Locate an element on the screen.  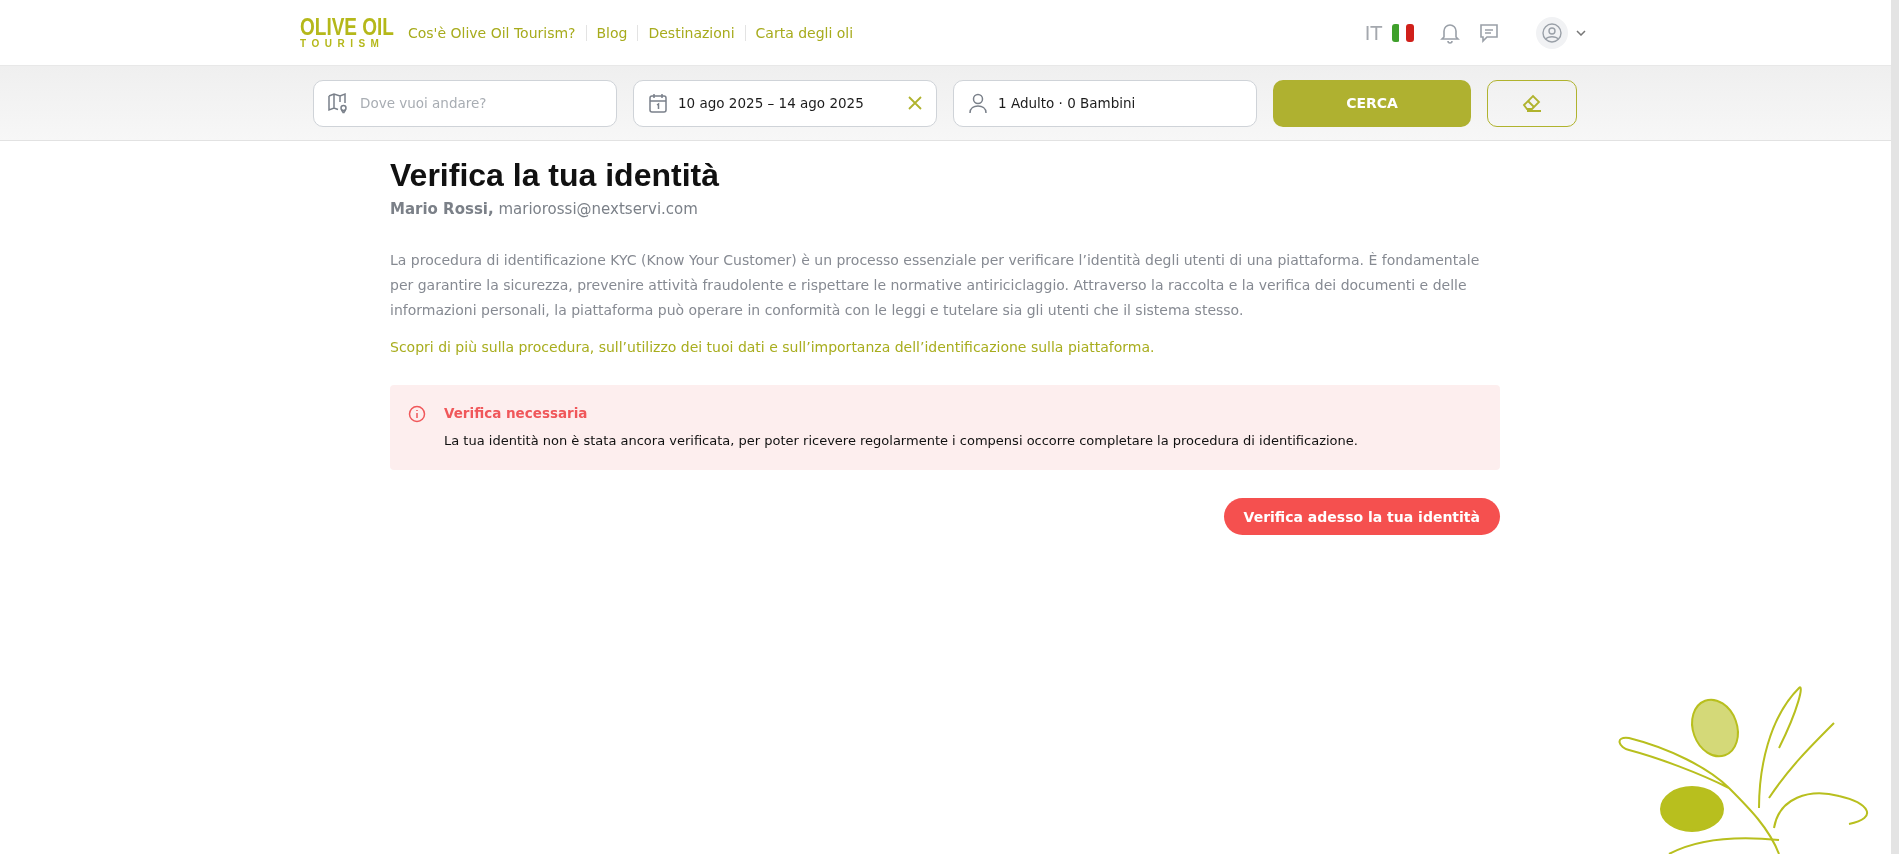
user-email: mariorossi@nextservi.com is located at coordinates (598, 209).